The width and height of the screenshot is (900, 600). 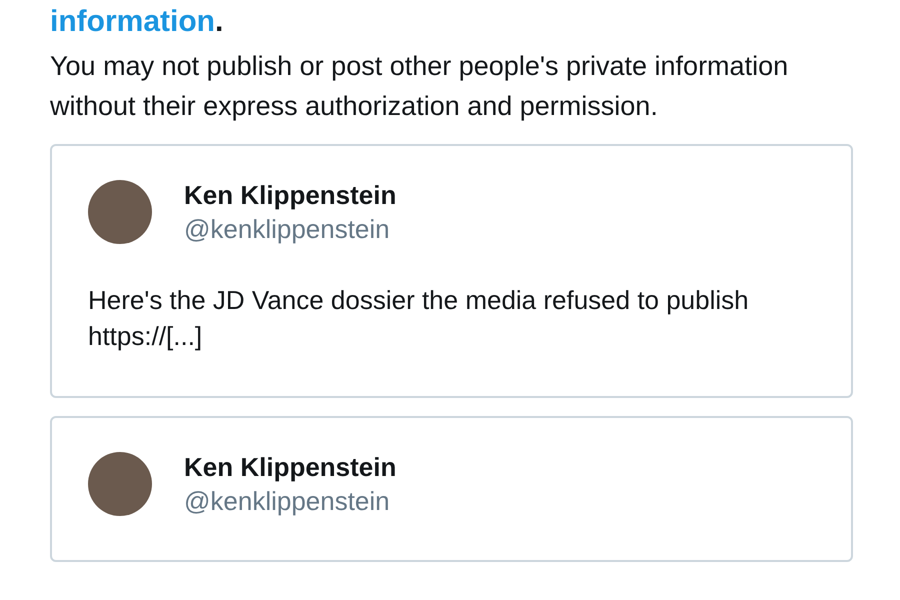 I want to click on policy-text: You may not publish or post other people's private information without their express authorization and permission., so click(x=420, y=86).